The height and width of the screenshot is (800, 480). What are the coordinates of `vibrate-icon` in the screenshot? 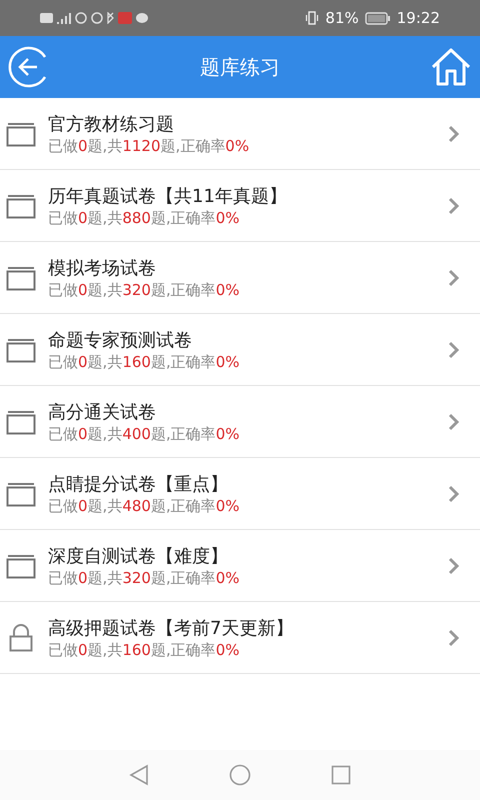 It's located at (312, 18).